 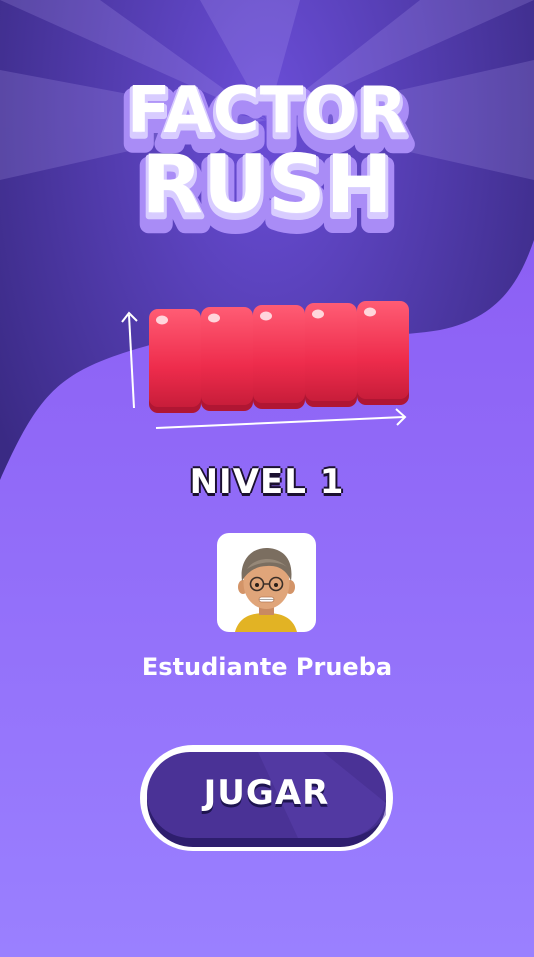 I want to click on y-axis-arrow, so click(x=131, y=361).